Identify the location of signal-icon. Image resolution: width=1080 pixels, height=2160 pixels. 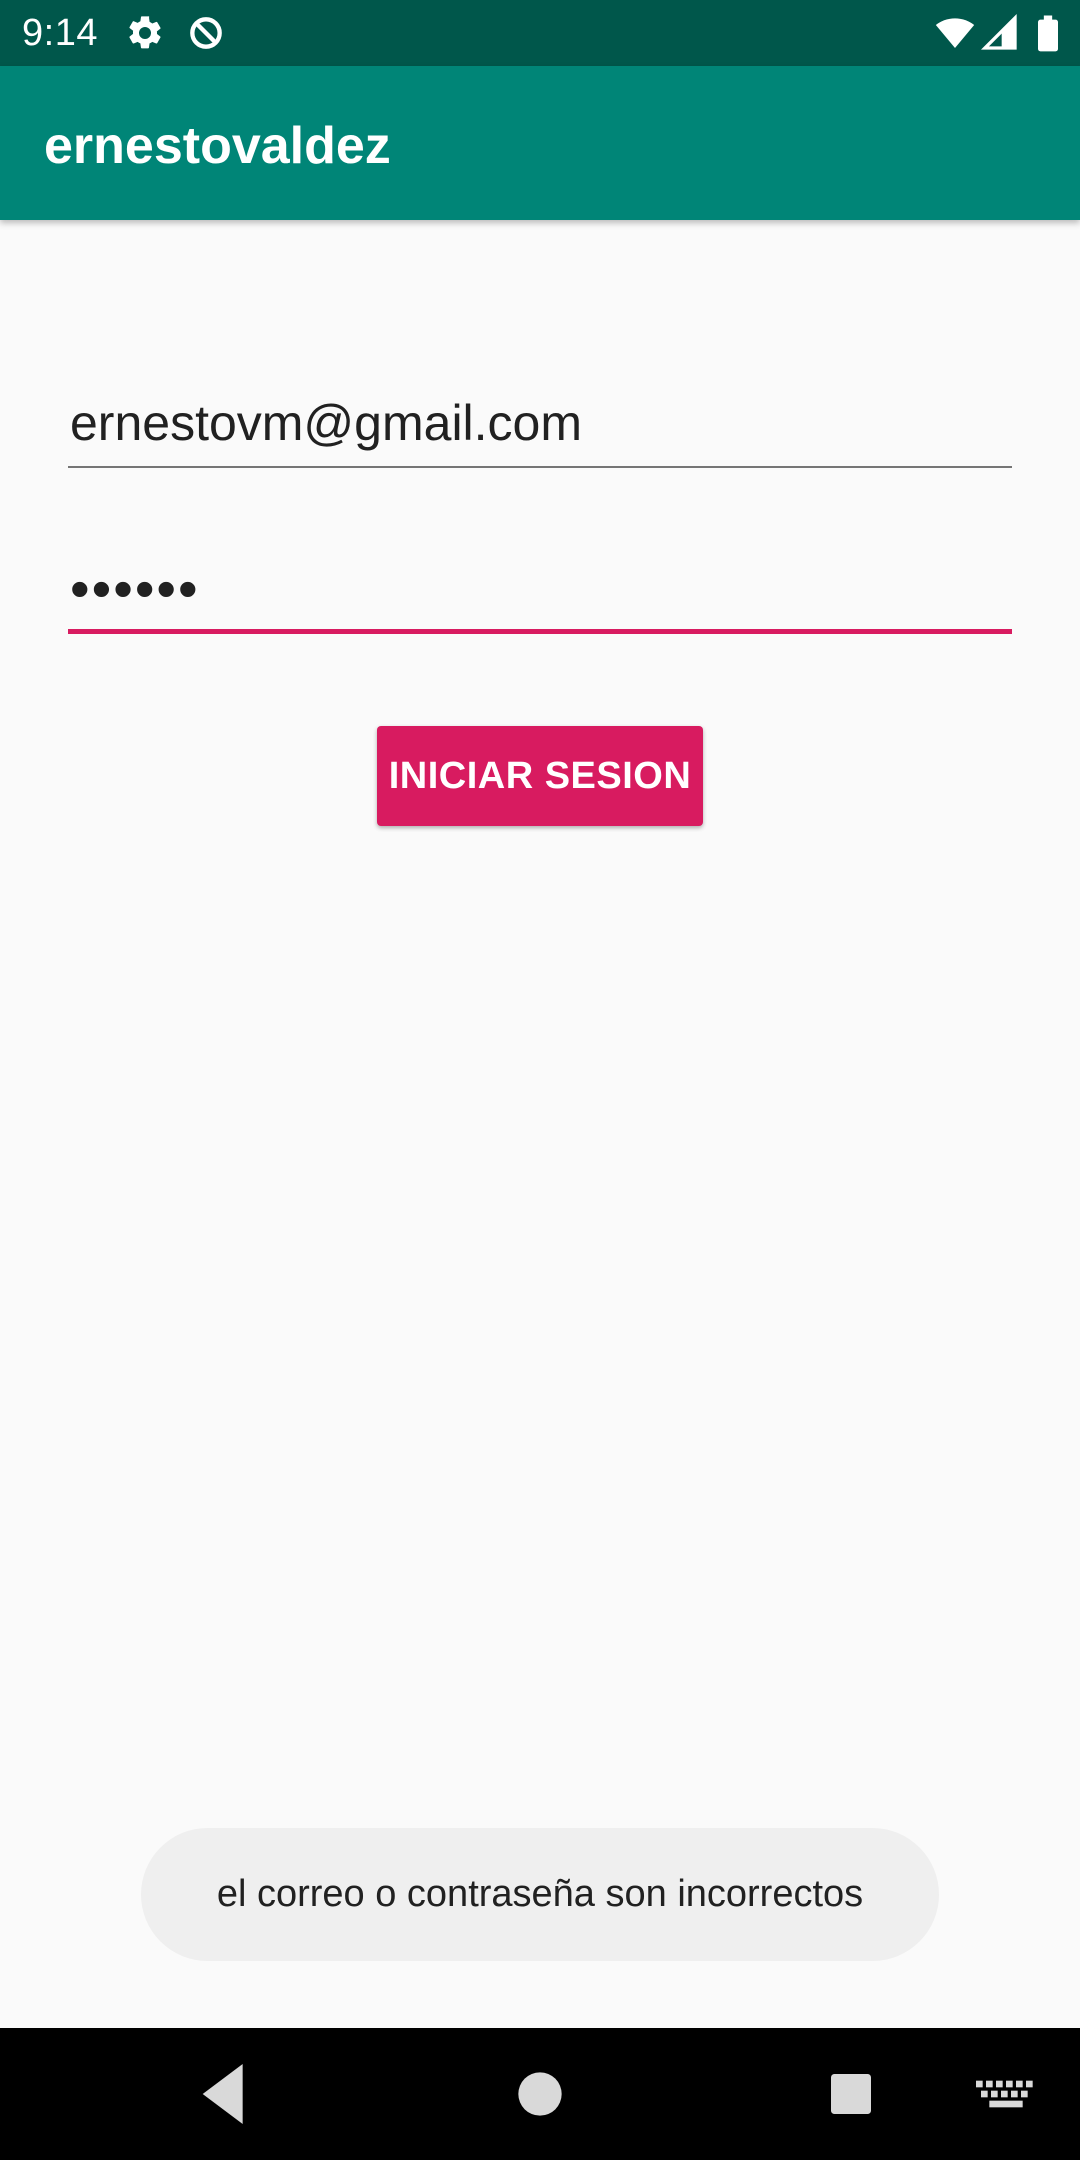
(1000, 33).